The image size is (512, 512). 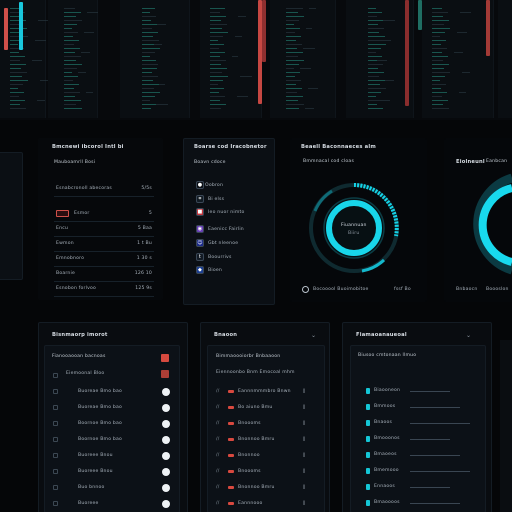 I want to click on log-header: Bimmaoooiorbr Bnbaaoon, so click(x=248, y=356).